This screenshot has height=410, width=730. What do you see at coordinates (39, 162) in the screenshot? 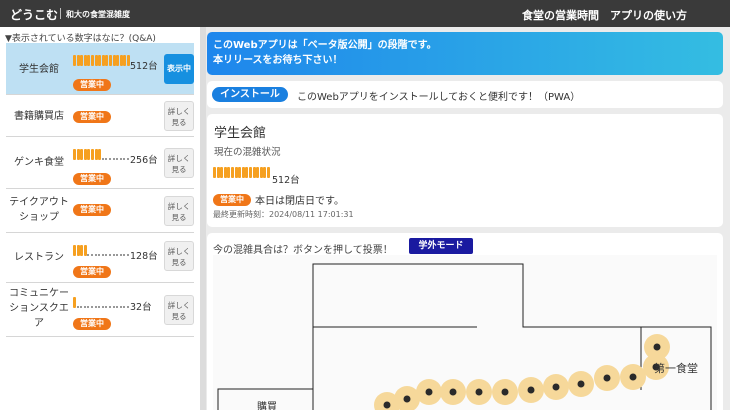
I see `sidebar-item-label: ゲンキ食堂` at bounding box center [39, 162].